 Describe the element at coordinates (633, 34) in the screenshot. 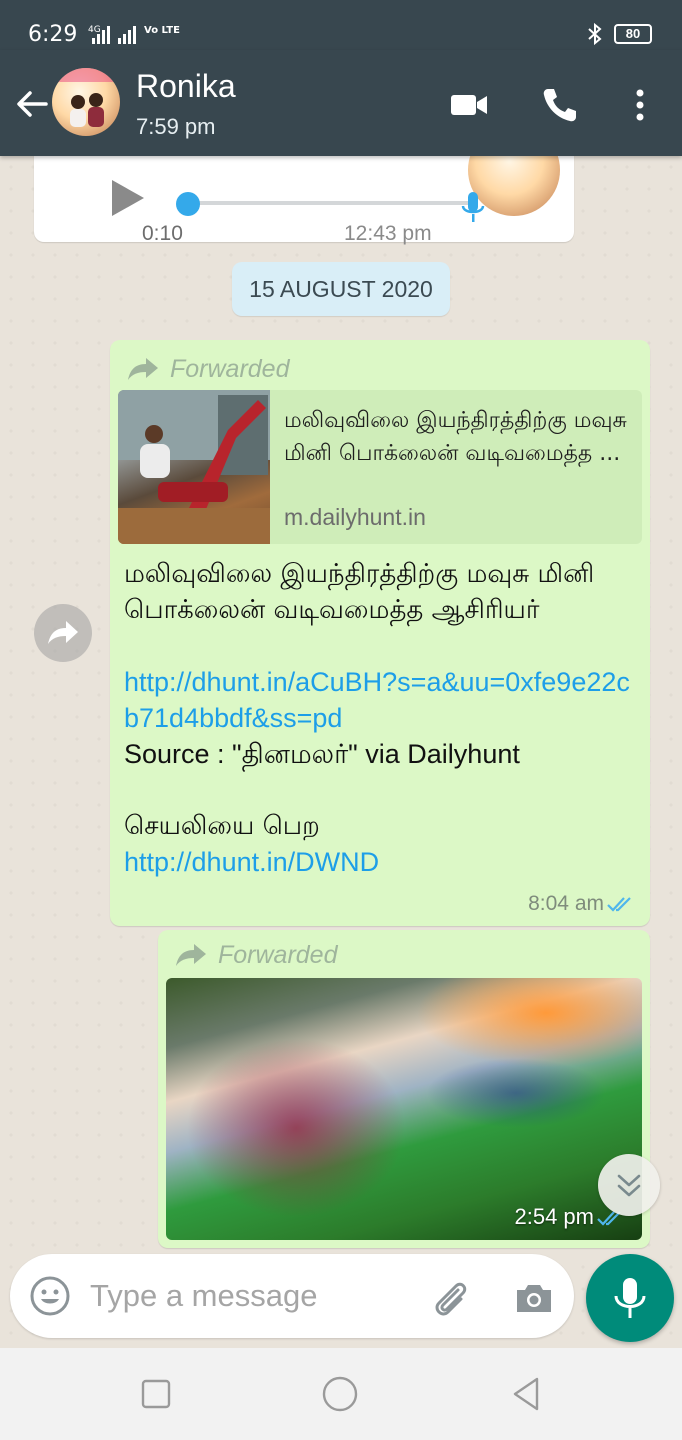

I see `battery-indicator: 80` at that location.